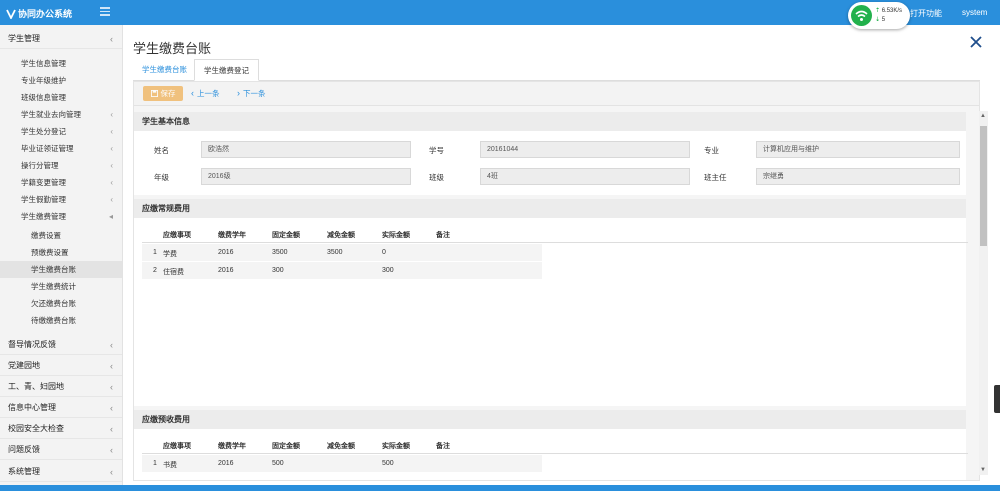  Describe the element at coordinates (983, 186) in the screenshot. I see `scrollbar-thumb` at that location.